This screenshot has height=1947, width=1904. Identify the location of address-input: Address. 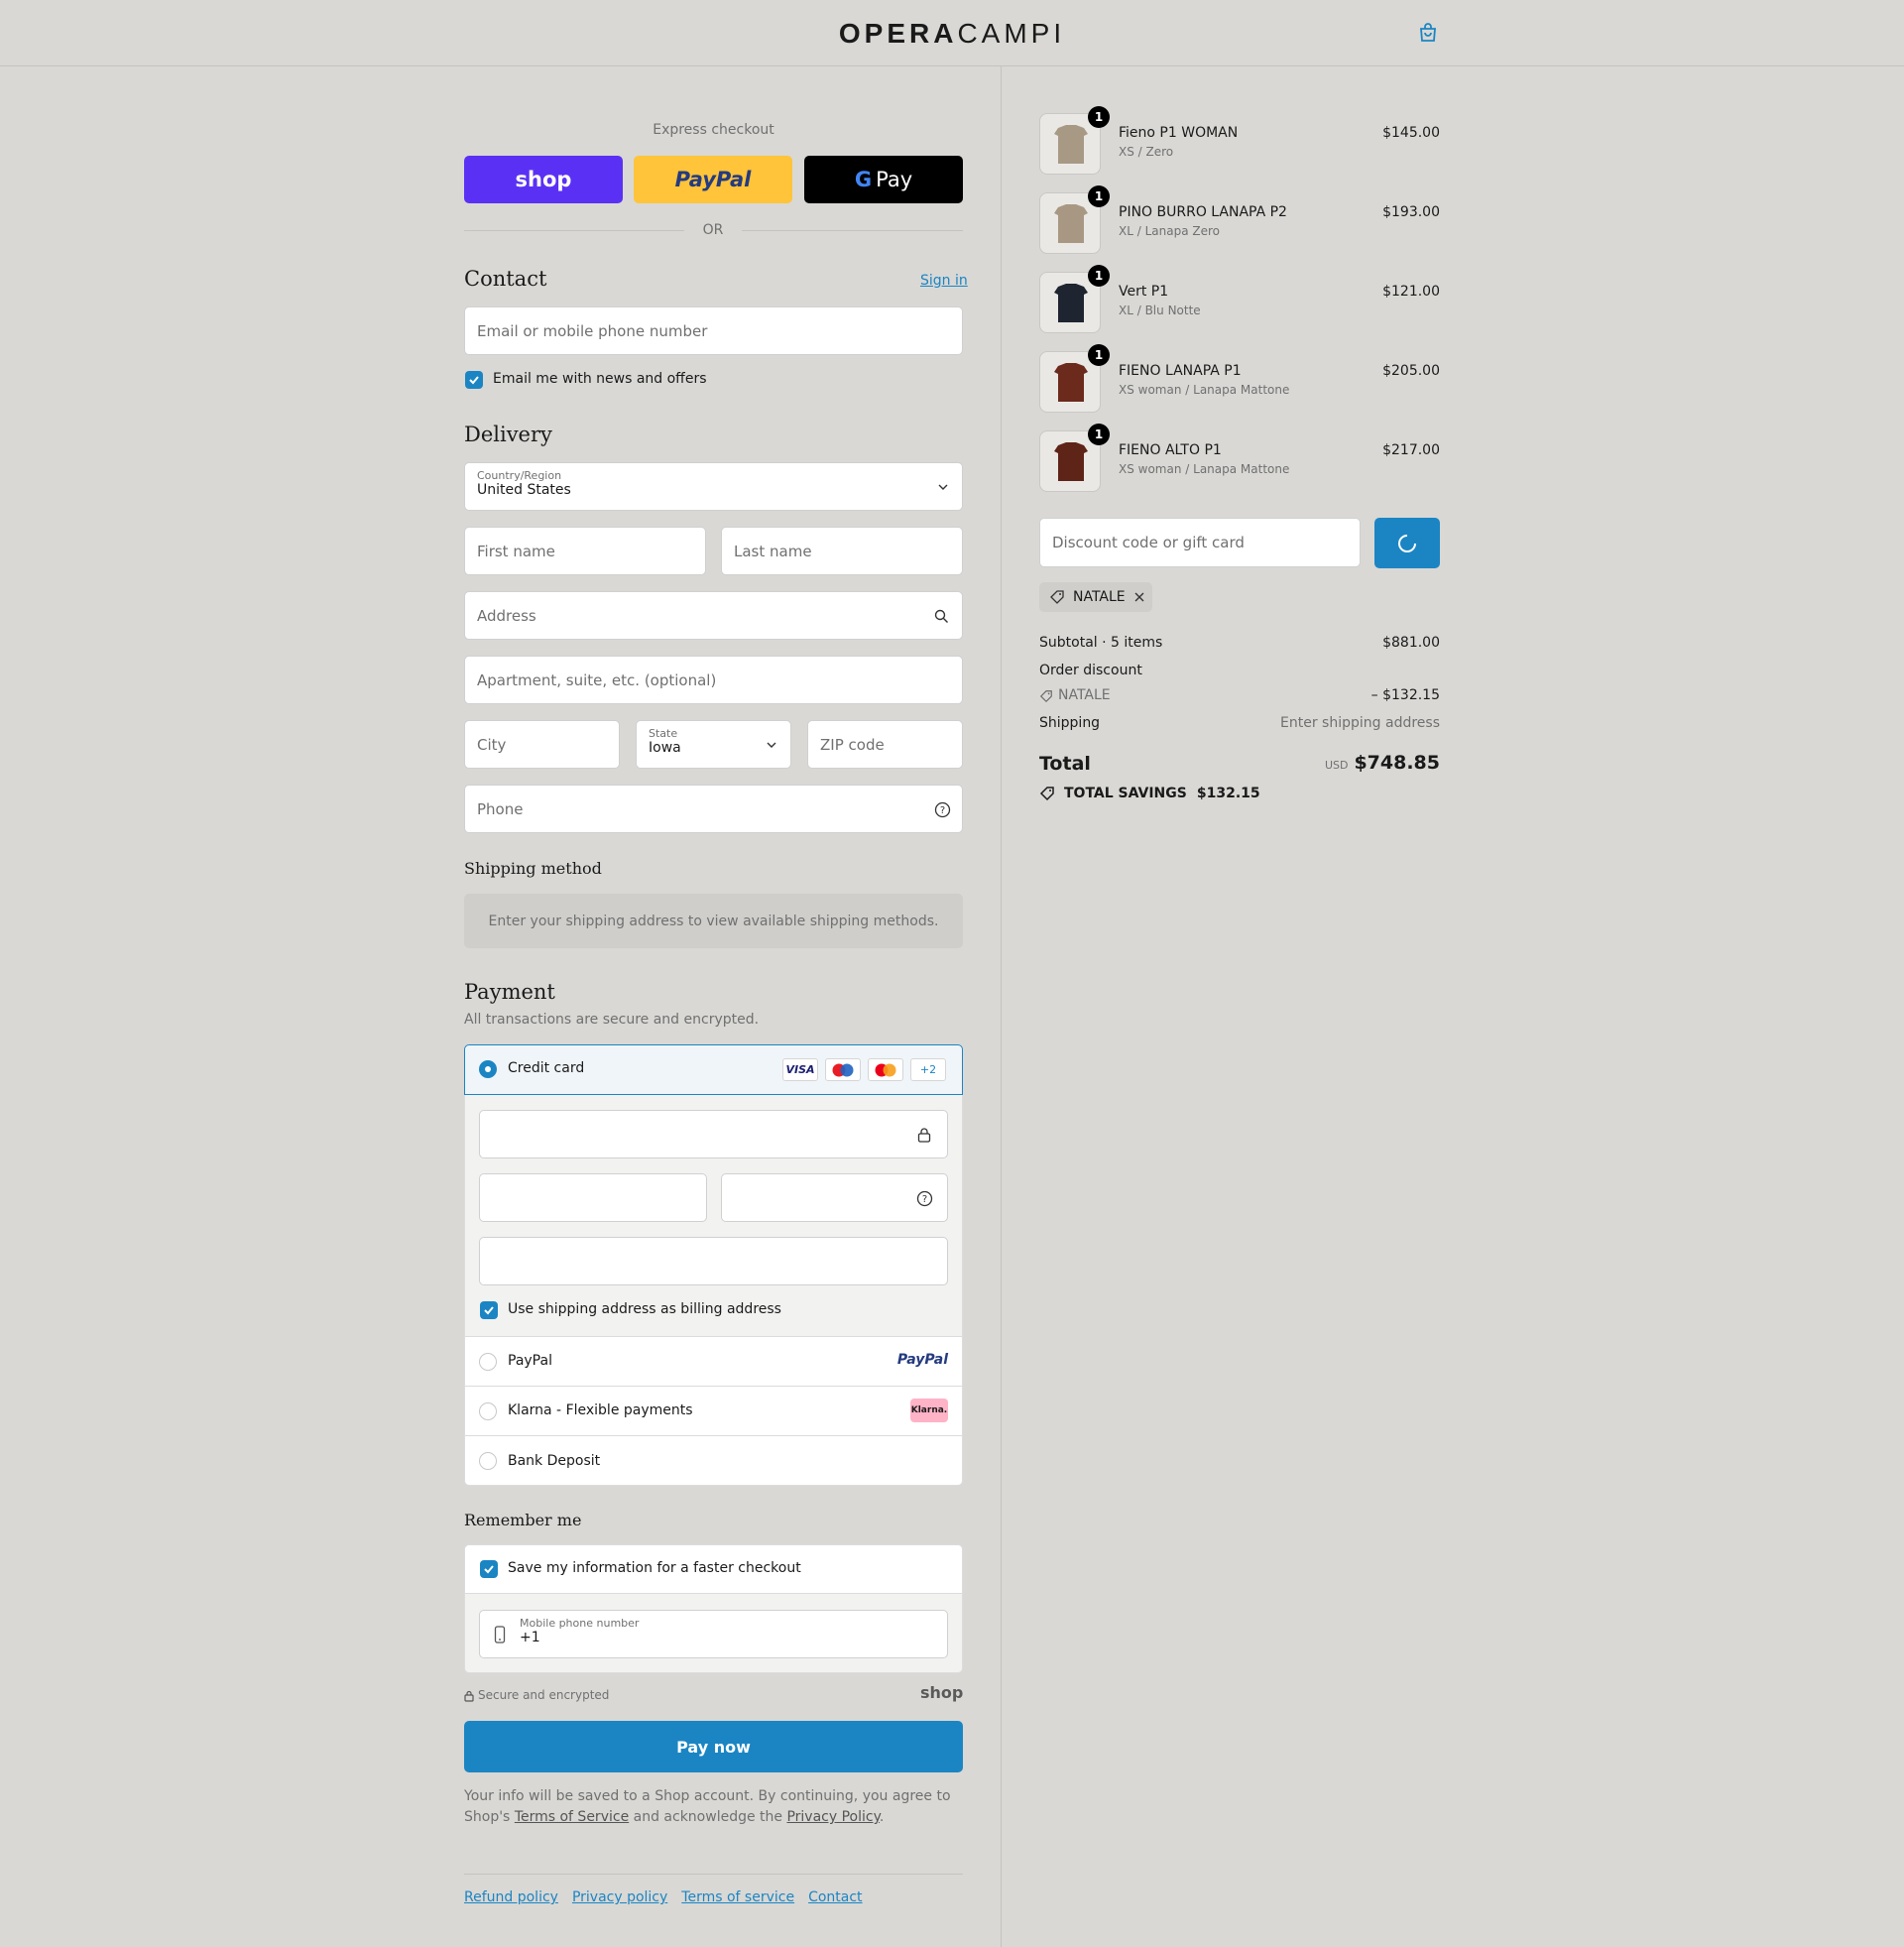
(713, 615).